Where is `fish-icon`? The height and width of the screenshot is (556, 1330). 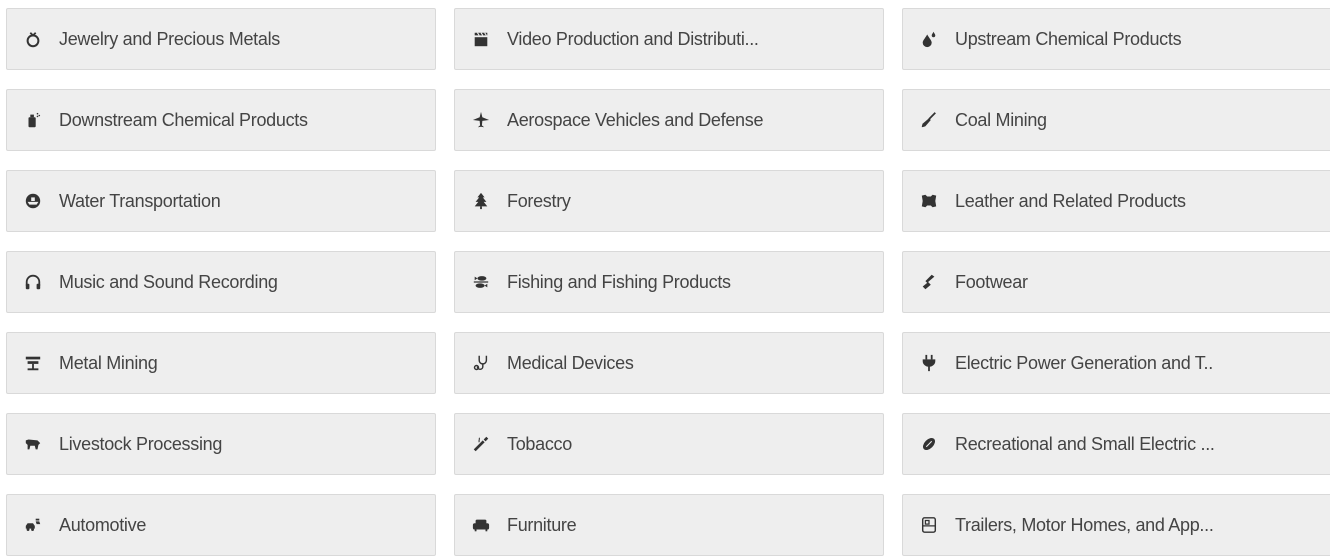 fish-icon is located at coordinates (481, 282).